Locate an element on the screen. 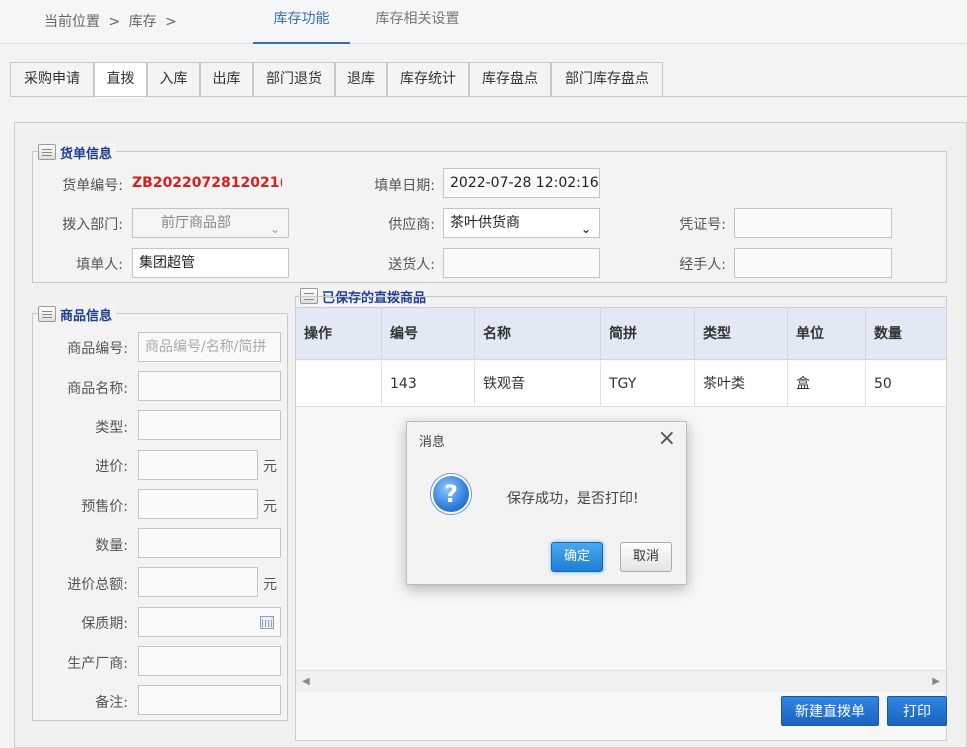 The height and width of the screenshot is (748, 967). date-field: 2022-07-28 12:02:16 is located at coordinates (521, 183).